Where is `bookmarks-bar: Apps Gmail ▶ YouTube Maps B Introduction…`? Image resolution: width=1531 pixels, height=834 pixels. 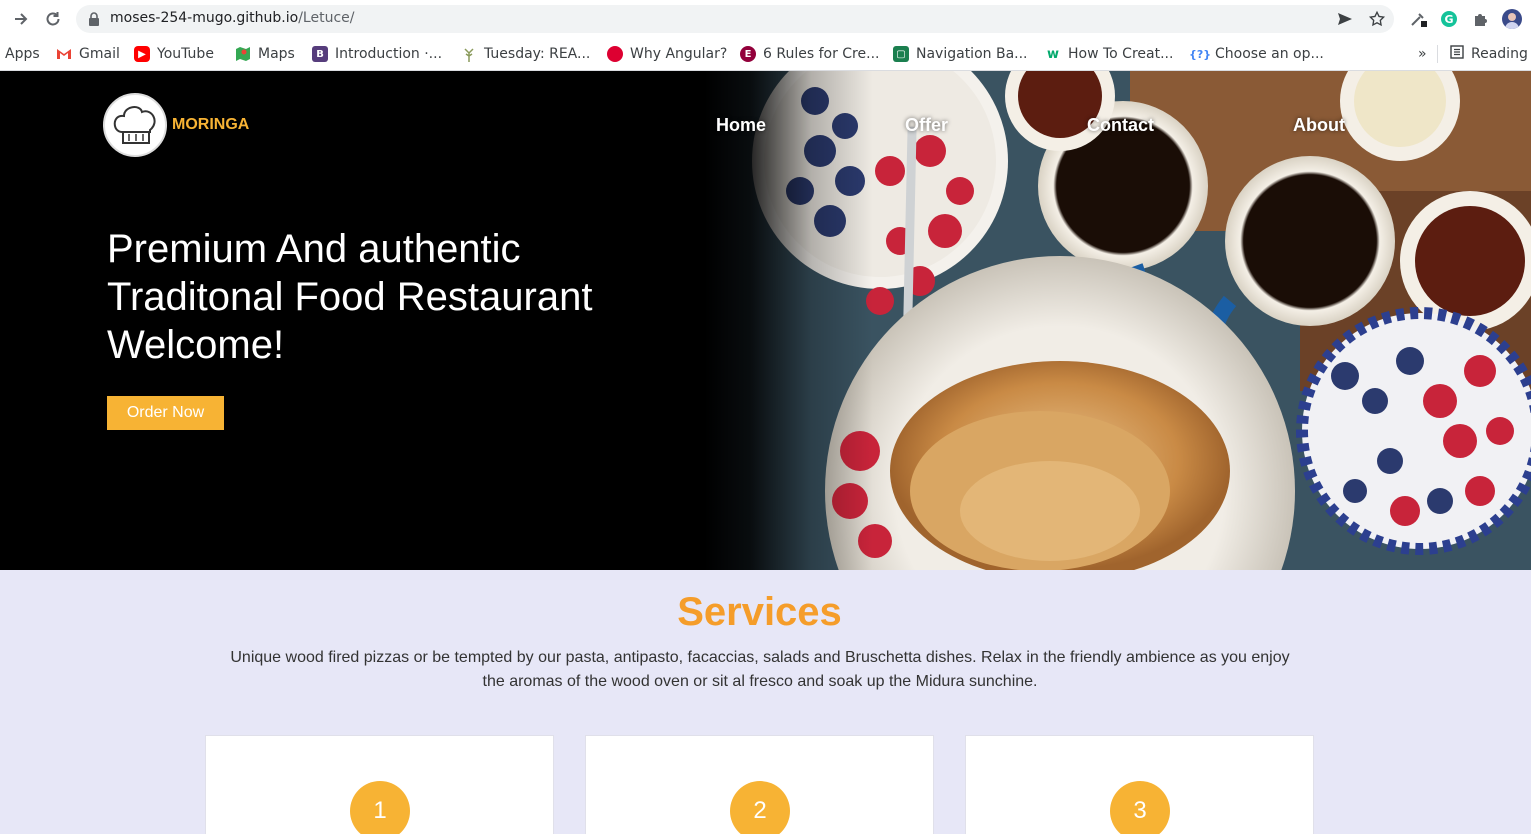 bookmarks-bar: Apps Gmail ▶ YouTube Maps B Introduction… is located at coordinates (765, 54).